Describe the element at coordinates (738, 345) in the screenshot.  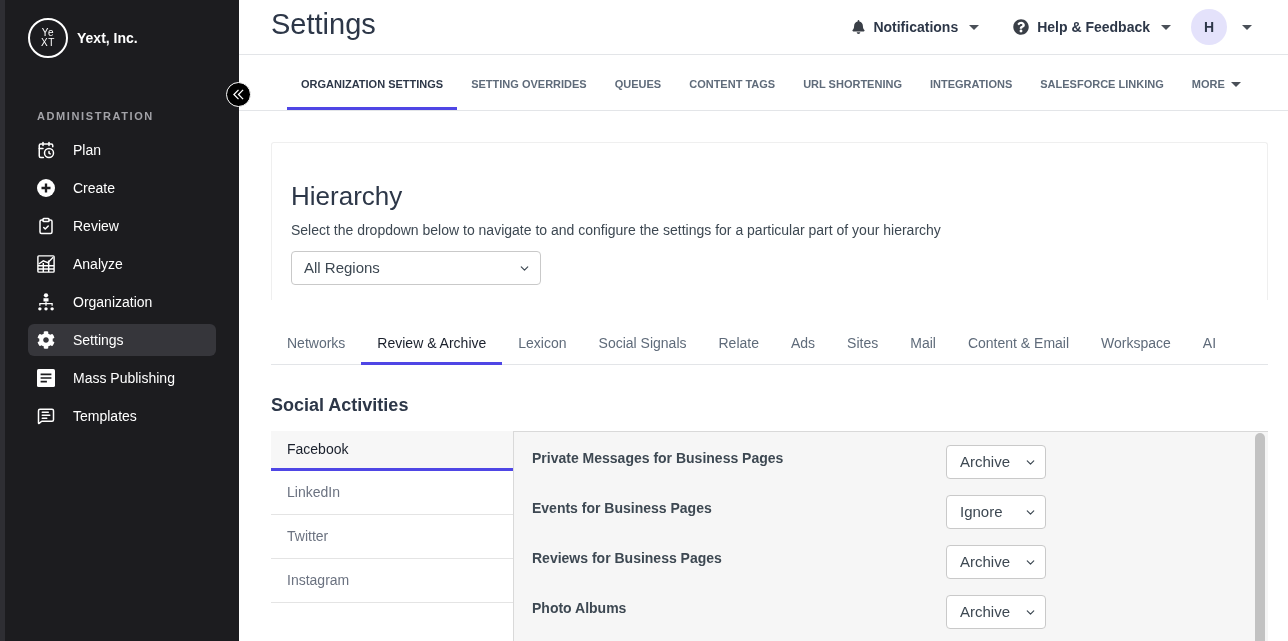
I see `tab: Relate` at that location.